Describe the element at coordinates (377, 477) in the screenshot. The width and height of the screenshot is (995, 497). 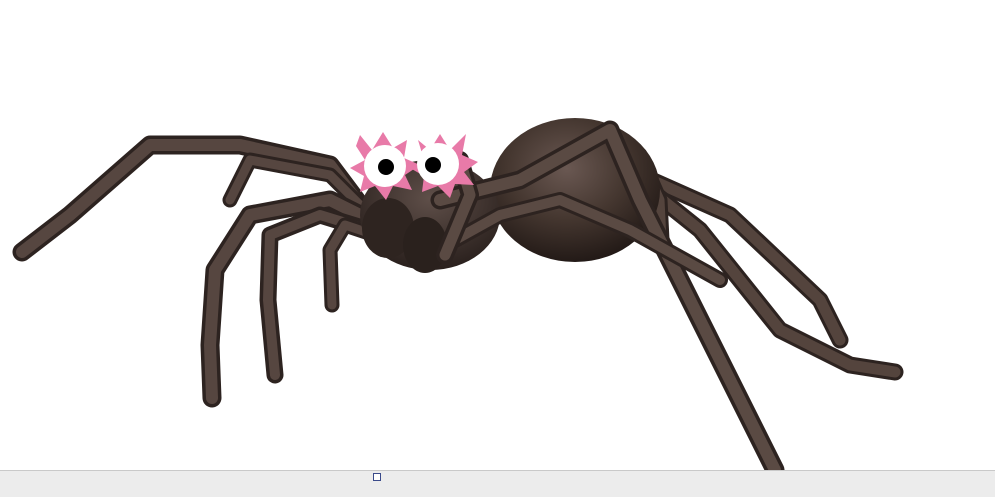
I see `resize-handle-icon` at that location.